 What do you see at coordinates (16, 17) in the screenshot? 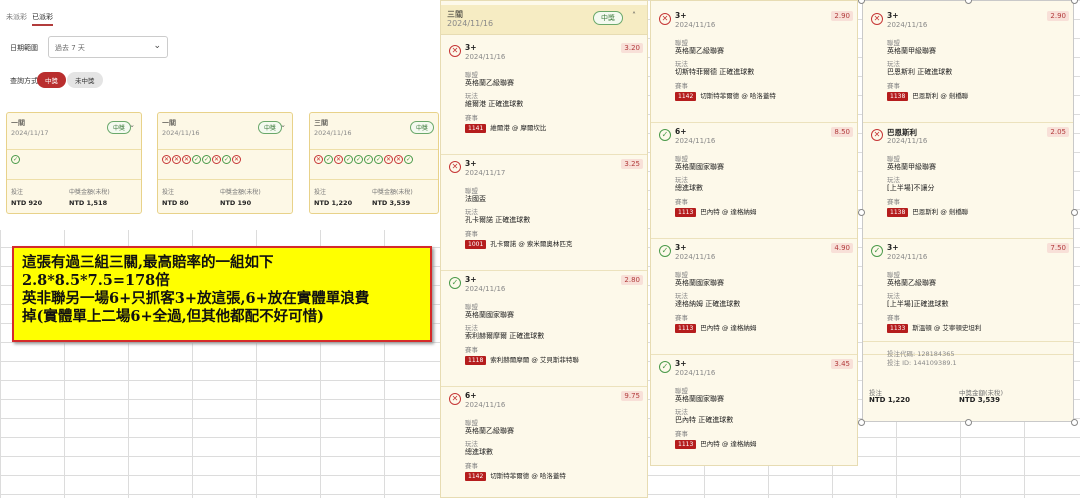
I see `tab-unsettled: 未派彩` at bounding box center [16, 17].